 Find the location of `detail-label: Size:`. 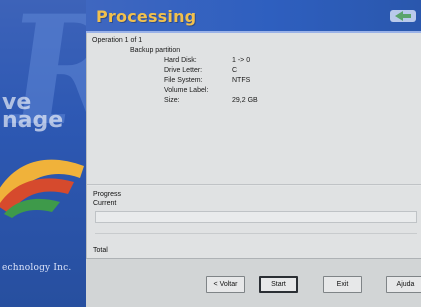

detail-label: Size: is located at coordinates (172, 100).